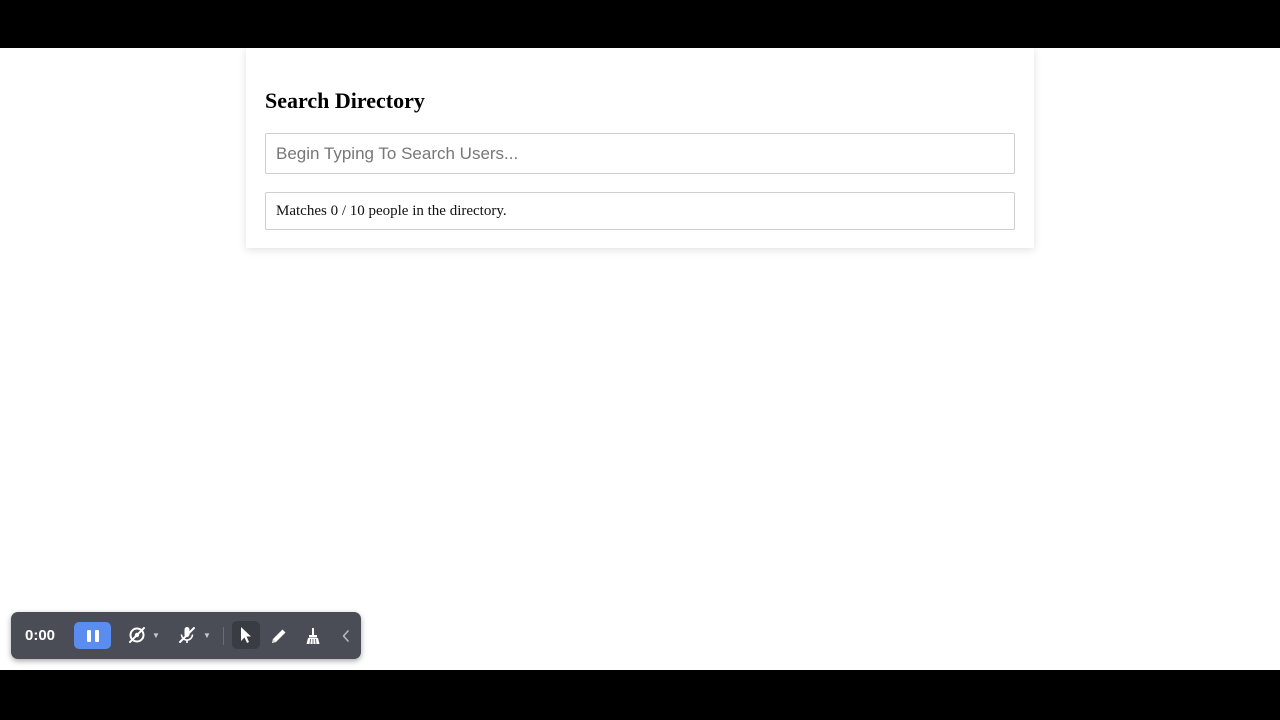  I want to click on chevron-left-icon, so click(345, 636).